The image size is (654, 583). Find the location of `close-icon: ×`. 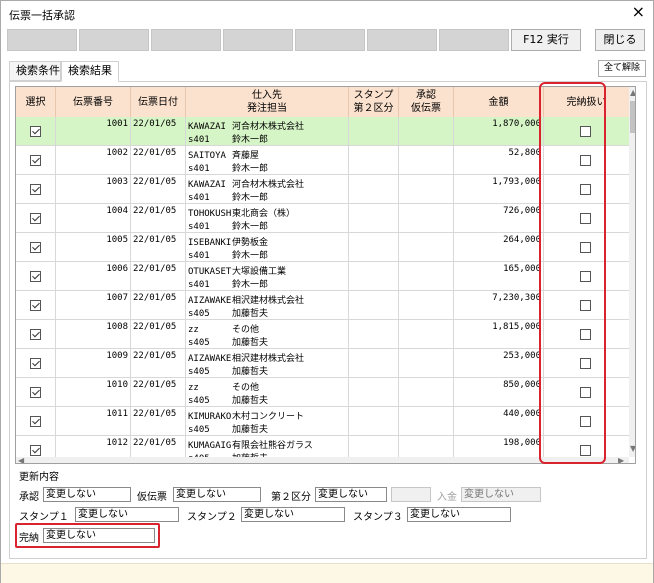

close-icon: × is located at coordinates (638, 12).